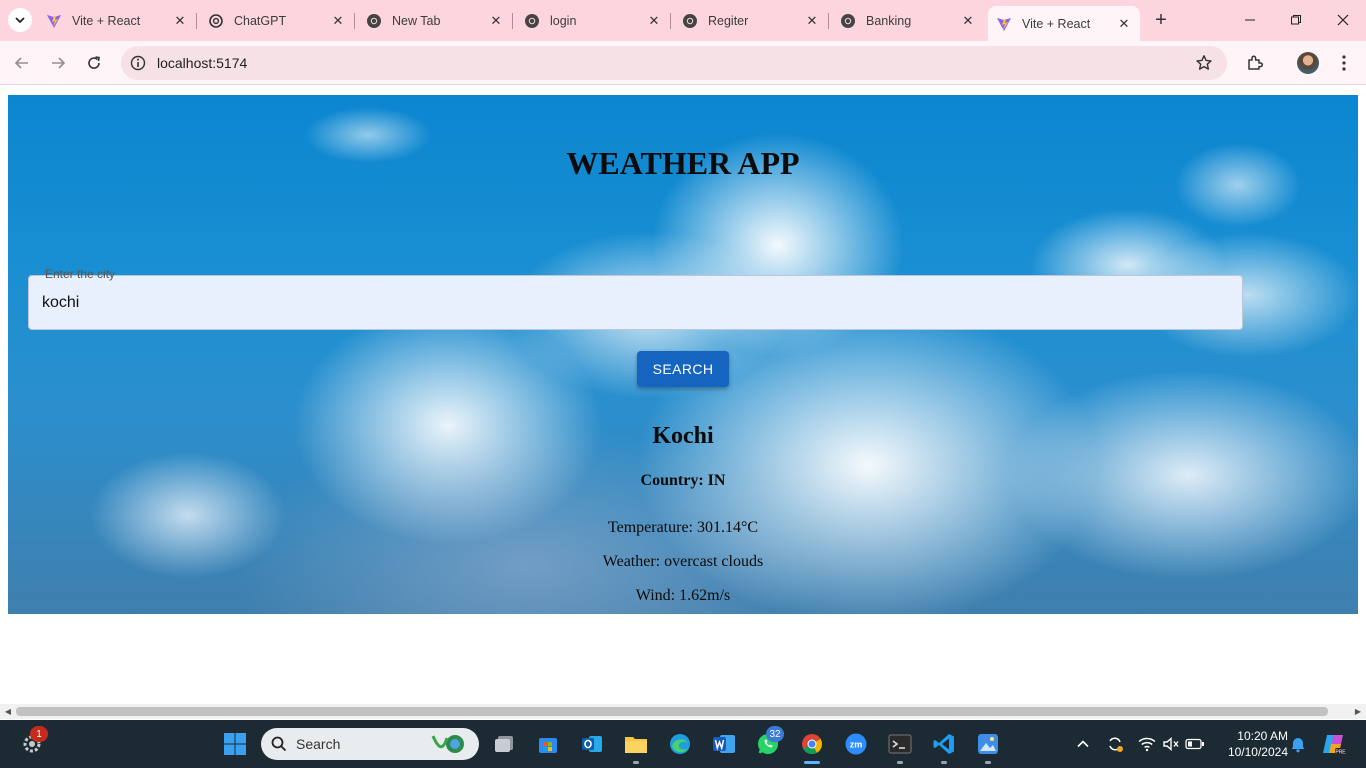 This screenshot has width=1366, height=768. I want to click on outlook-icon, so click(592, 744).